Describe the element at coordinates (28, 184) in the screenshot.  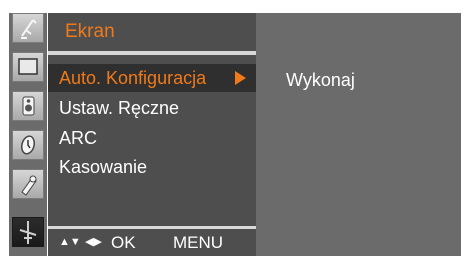
I see `key-icon` at that location.